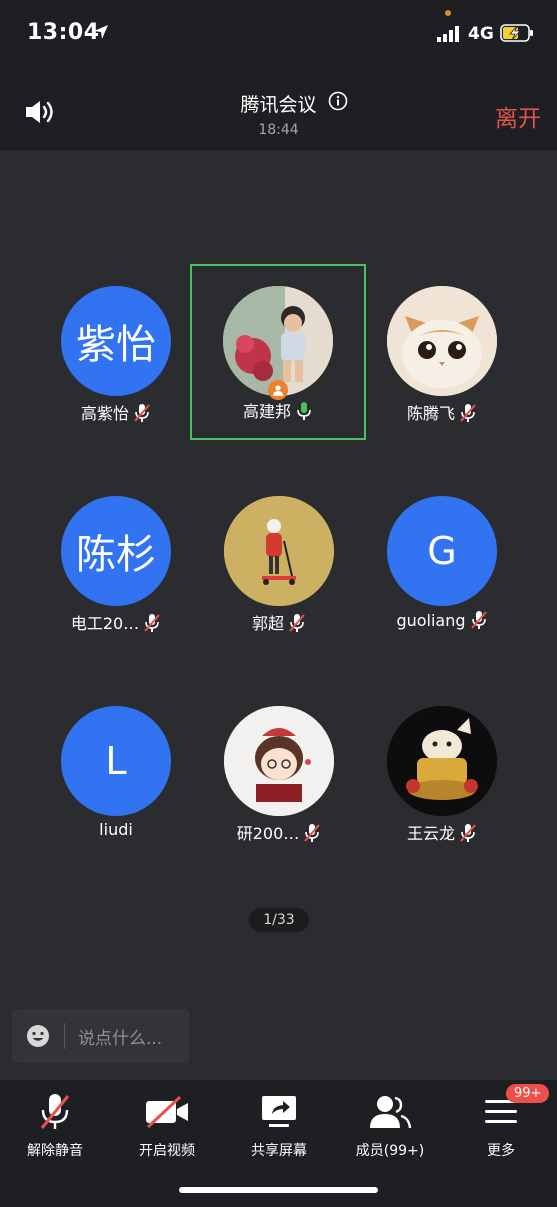 This screenshot has height=1207, width=557. I want to click on cat-photo-image, so click(442, 341).